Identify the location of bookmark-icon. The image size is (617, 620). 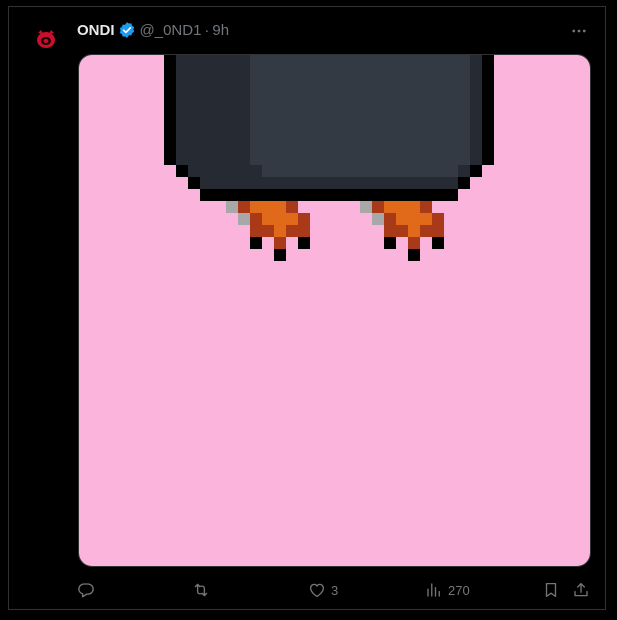
(551, 590).